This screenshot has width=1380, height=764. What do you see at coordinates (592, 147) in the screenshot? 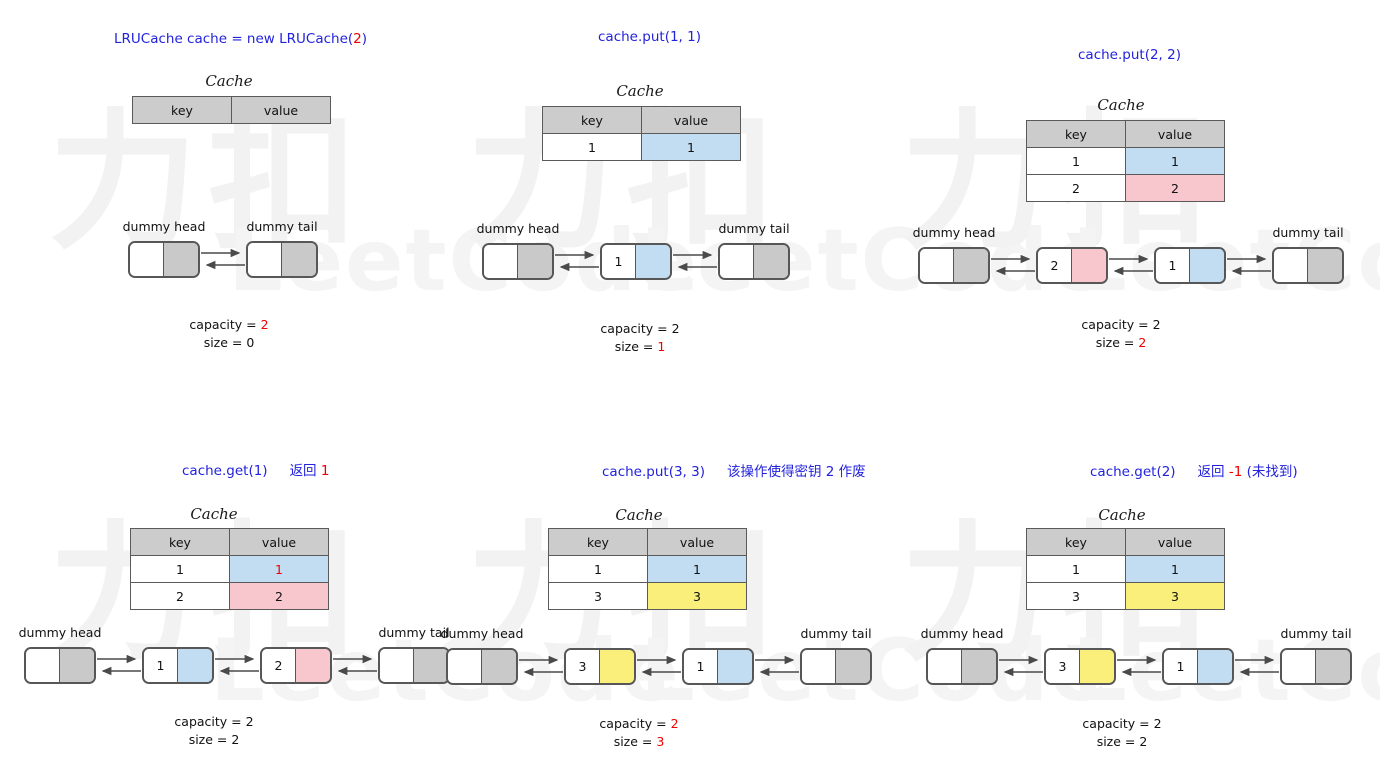
I see `cell-key: 1` at bounding box center [592, 147].